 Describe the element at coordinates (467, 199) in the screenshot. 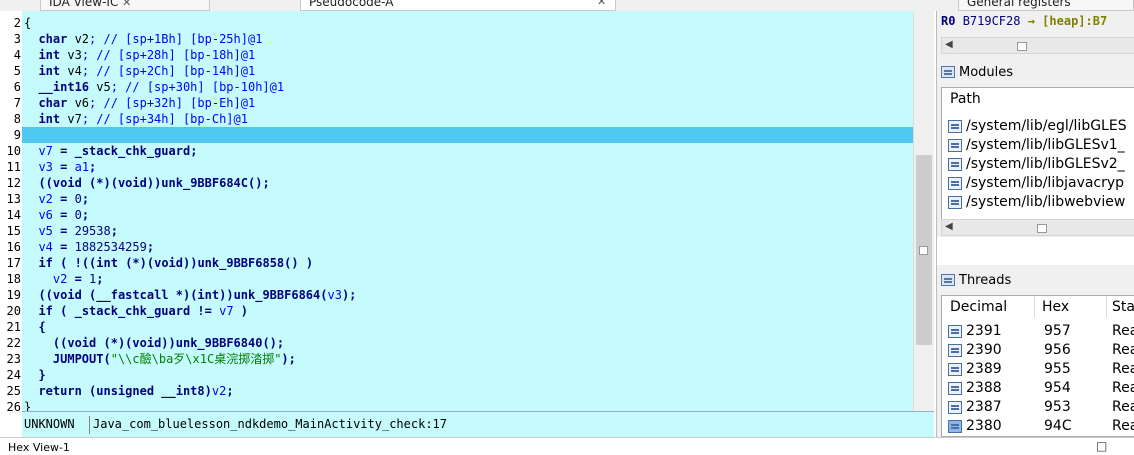

I see `code-line: v2 = 0;` at that location.